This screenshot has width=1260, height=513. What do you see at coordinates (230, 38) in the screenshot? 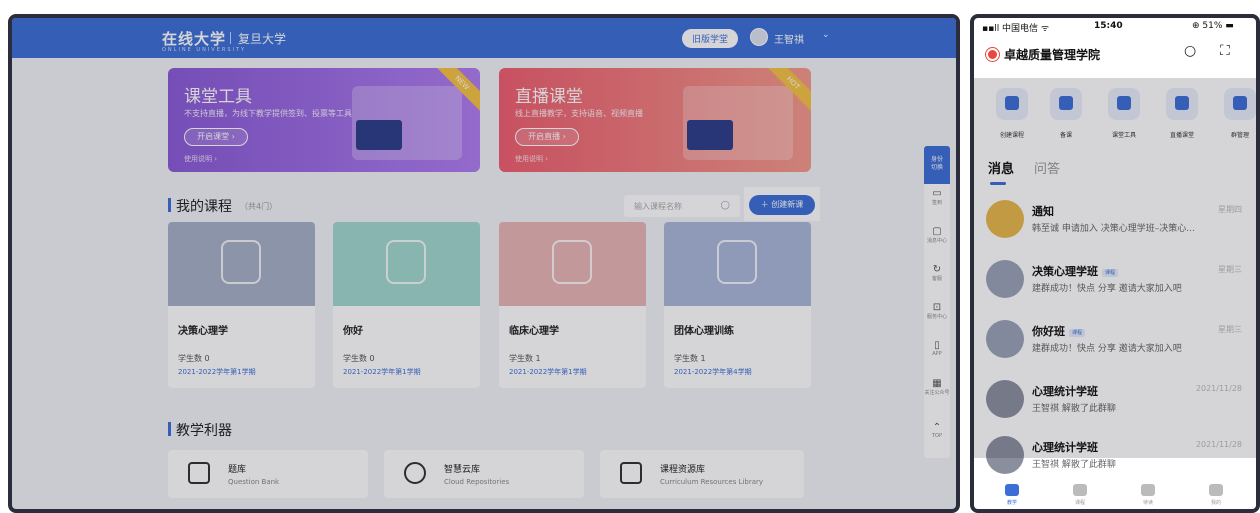
I see `logo-divider` at bounding box center [230, 38].